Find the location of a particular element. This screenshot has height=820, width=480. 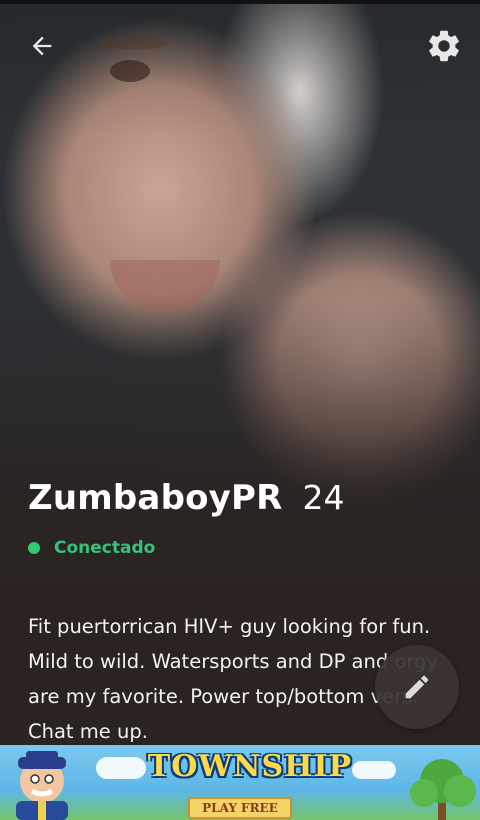

profile-header: ZumbaboyPR 24 is located at coordinates (186, 498).